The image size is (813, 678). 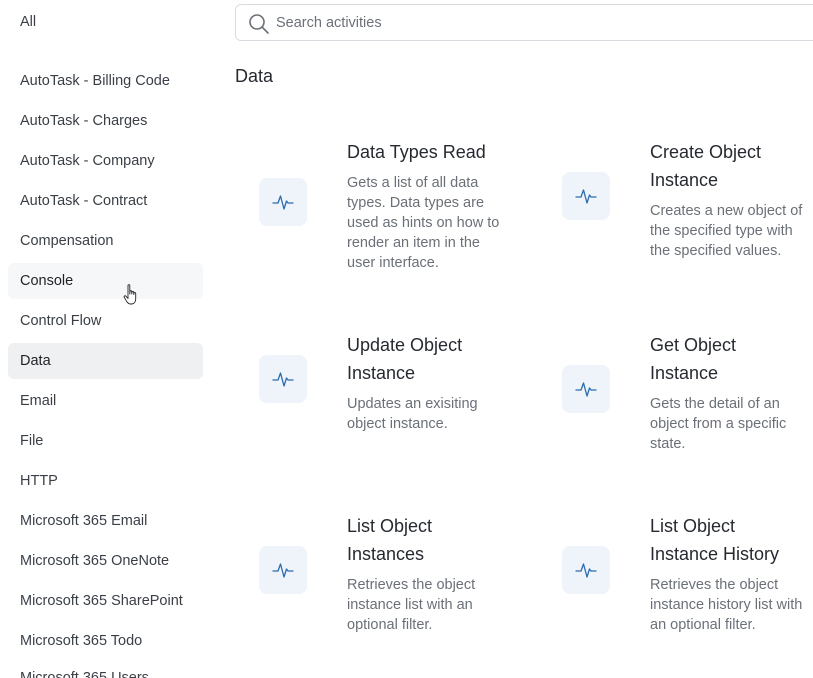 What do you see at coordinates (105, 281) in the screenshot?
I see `sidebar-item-console: Console` at bounding box center [105, 281].